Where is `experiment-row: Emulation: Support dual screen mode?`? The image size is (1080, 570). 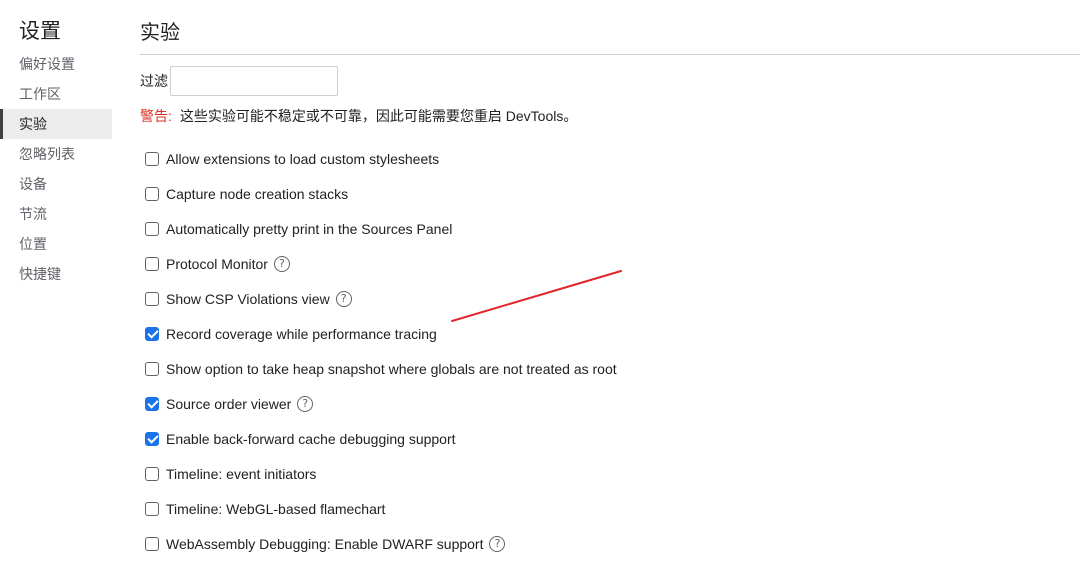
experiment-row: Emulation: Support dual screen mode? is located at coordinates (283, 565).